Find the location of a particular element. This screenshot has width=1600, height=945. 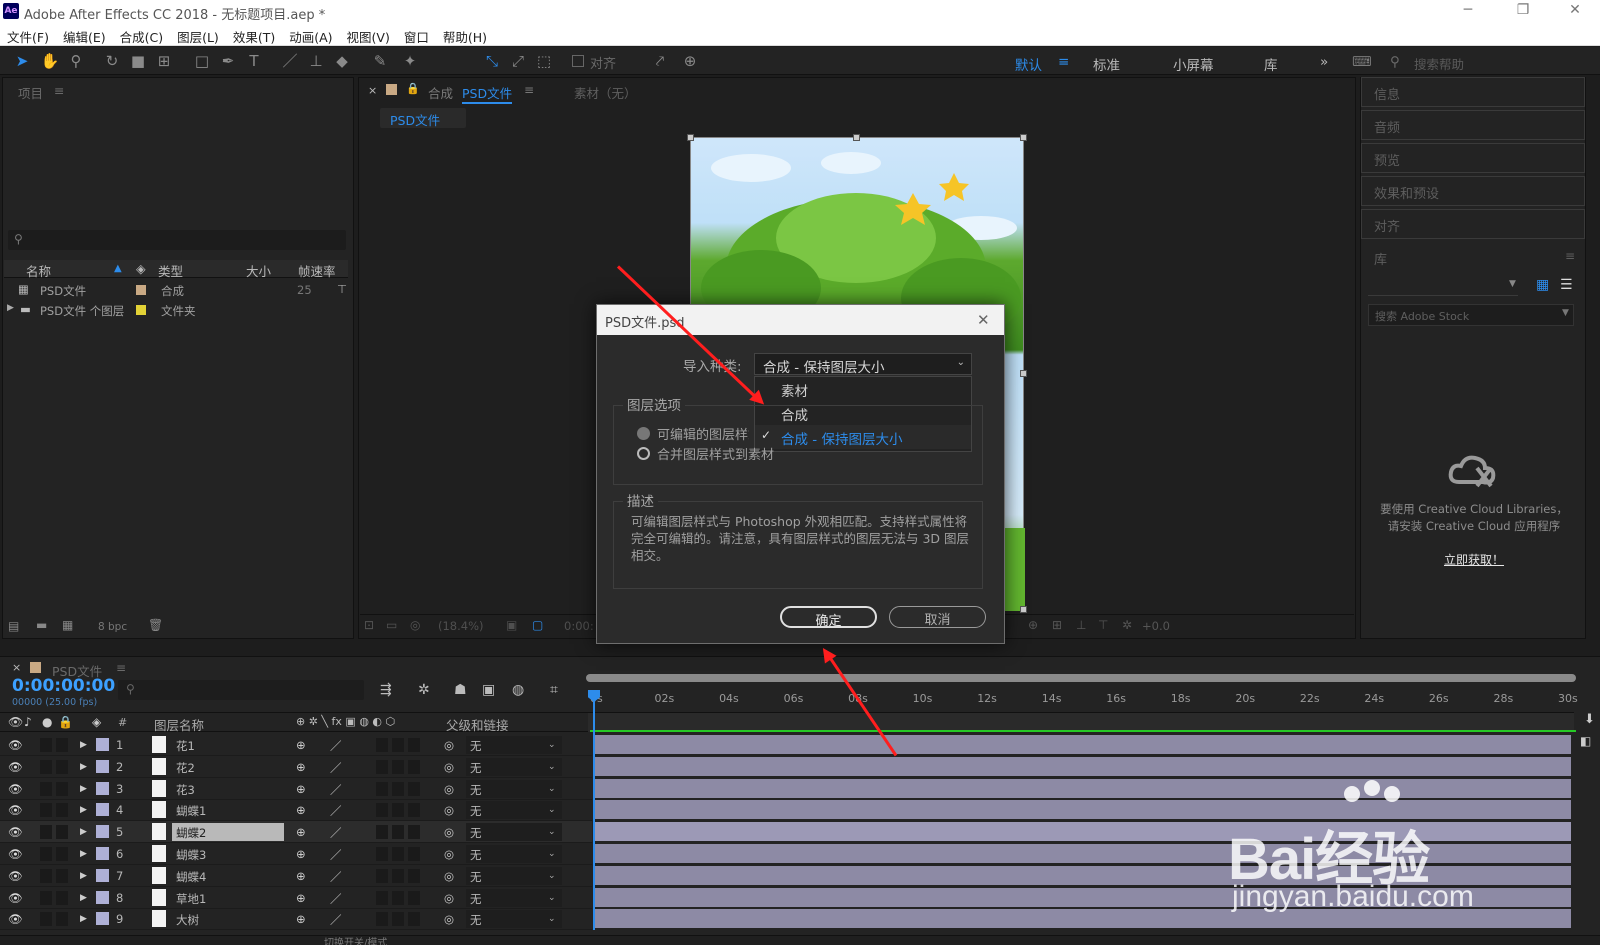

type-tool-icon: T is located at coordinates (254, 61).